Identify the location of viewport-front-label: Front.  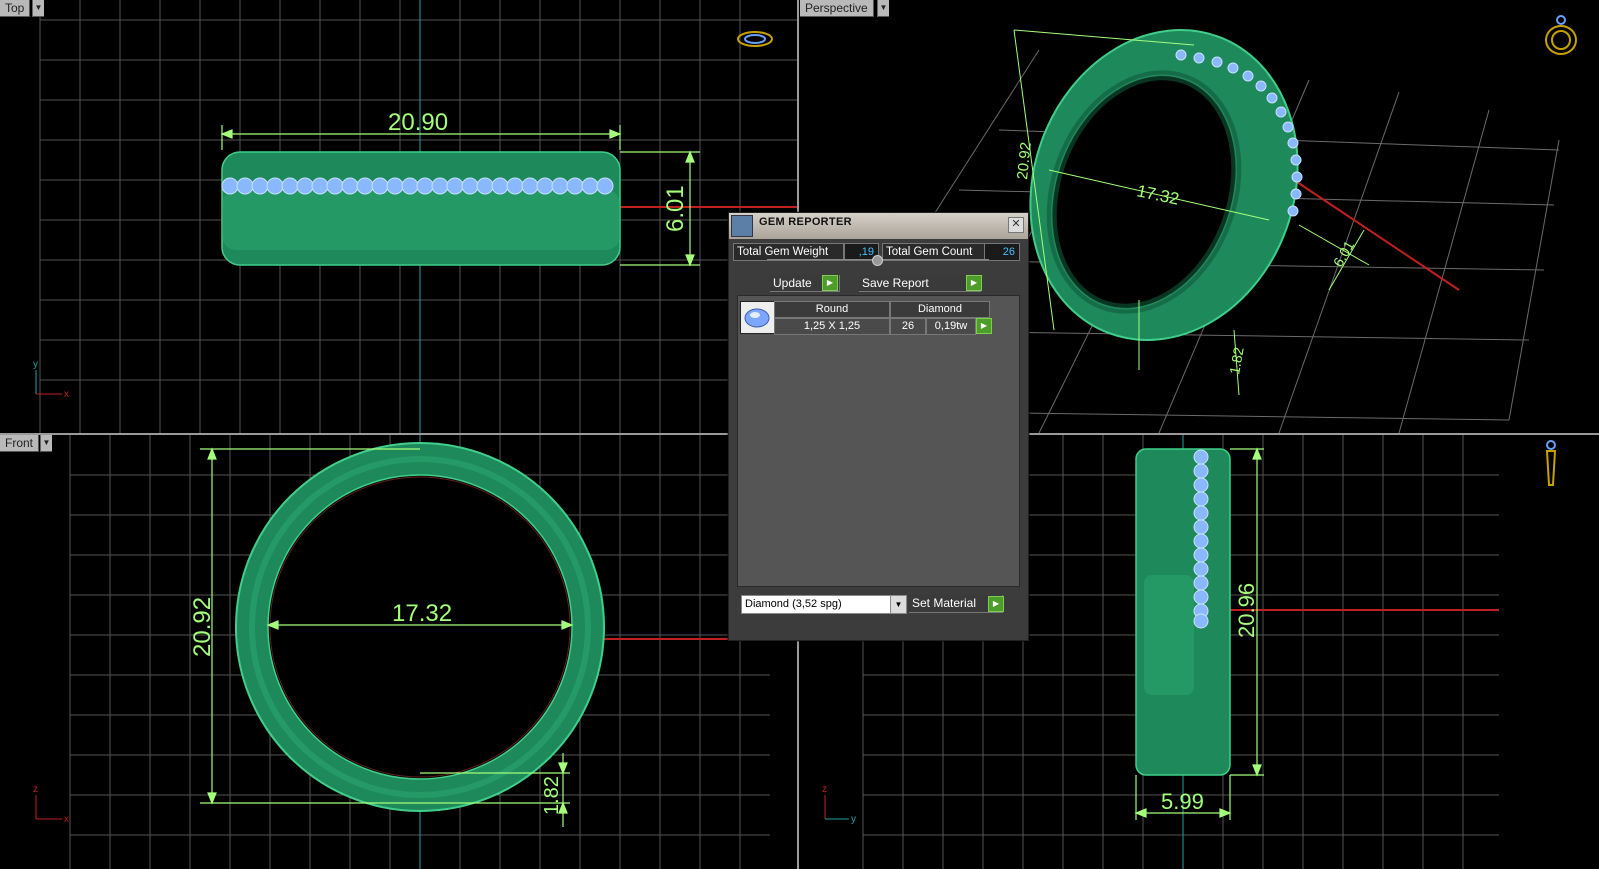
(20, 443).